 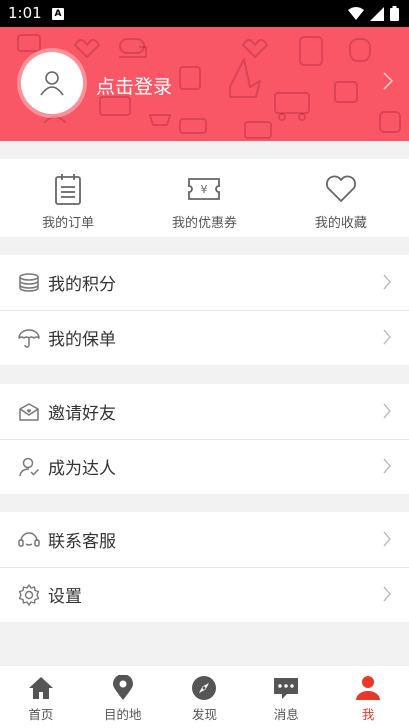 I want to click on menu-item-become-expert: 成为达人, so click(x=204, y=466).